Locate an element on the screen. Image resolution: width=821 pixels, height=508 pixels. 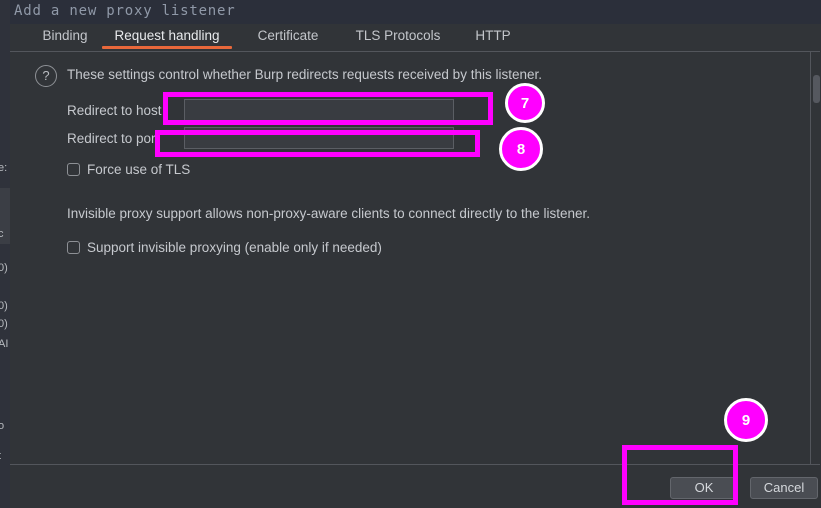
redirect-to-port-label: Redirect to port is located at coordinates (113, 138).